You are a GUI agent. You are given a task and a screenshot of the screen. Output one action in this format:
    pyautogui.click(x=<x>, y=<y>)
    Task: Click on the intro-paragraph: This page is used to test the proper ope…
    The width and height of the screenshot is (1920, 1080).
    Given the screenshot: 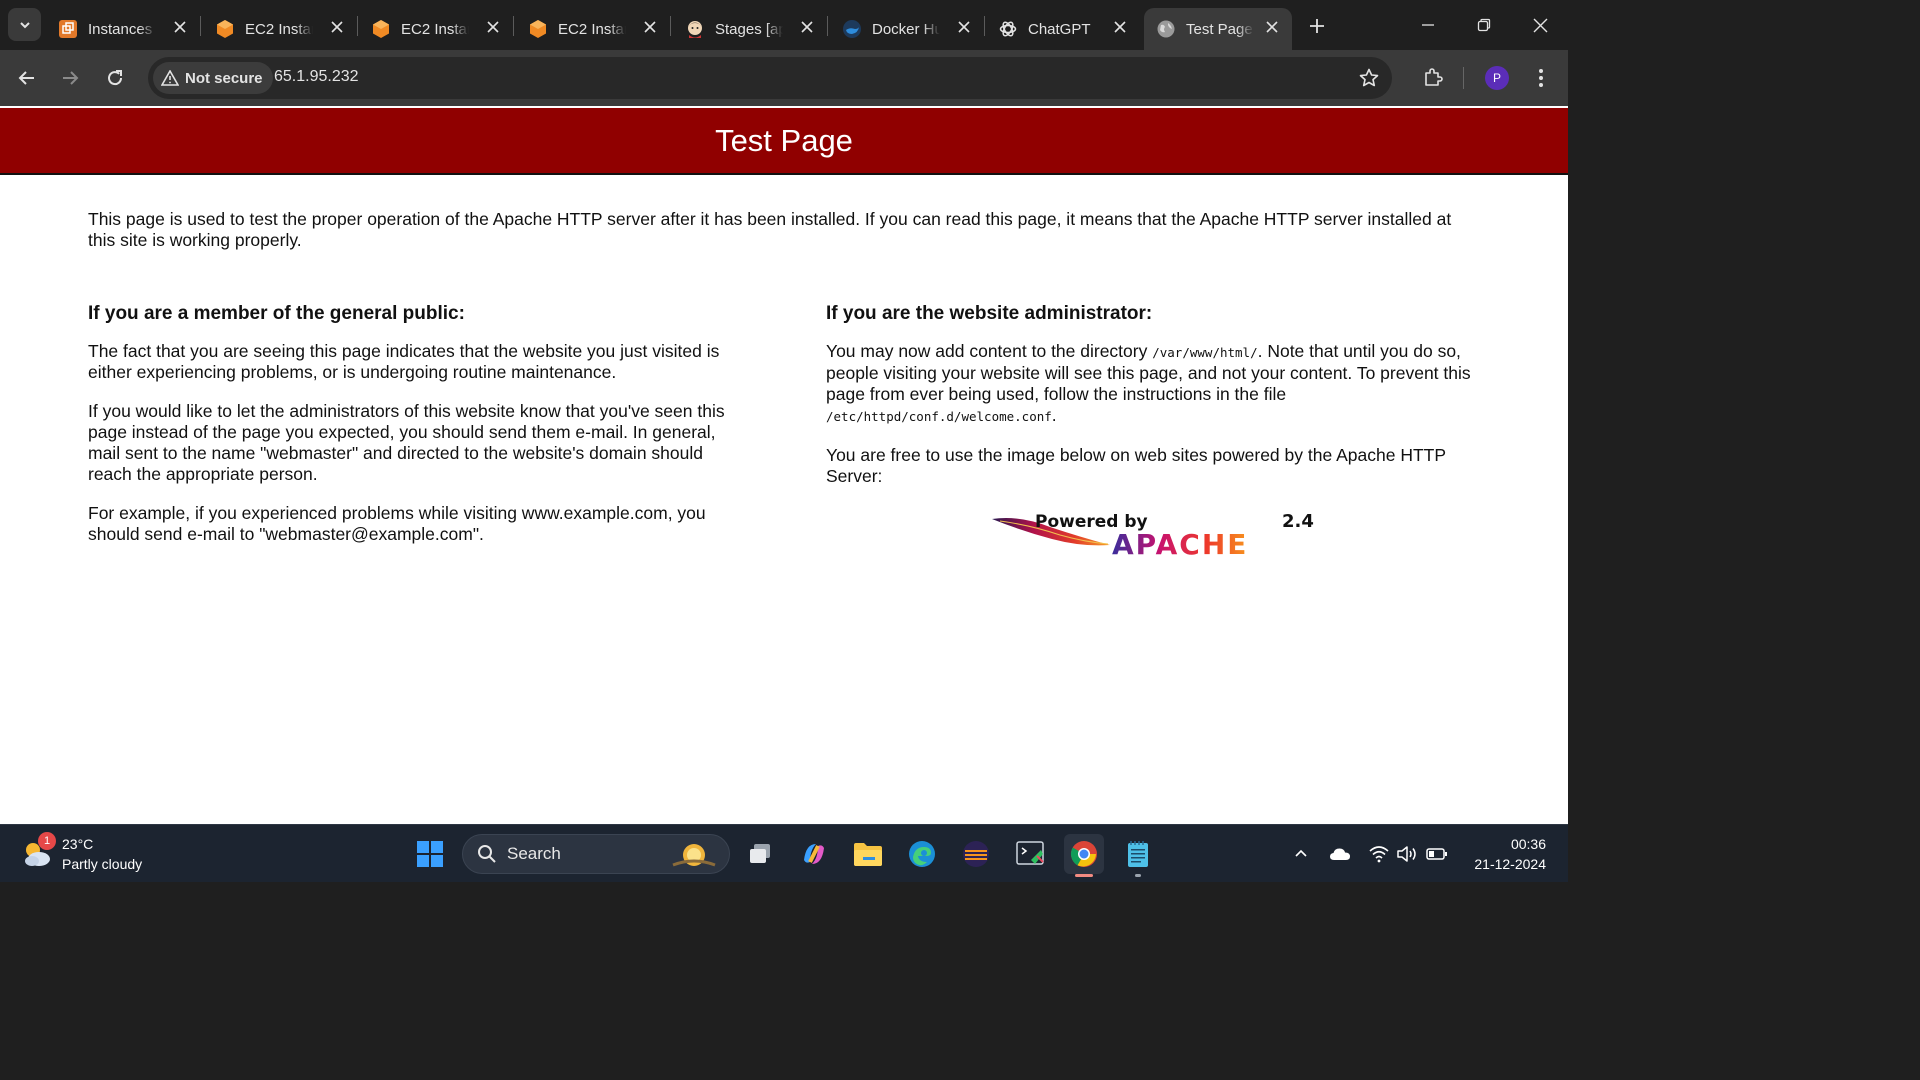 What is the action you would take?
    pyautogui.click(x=770, y=229)
    